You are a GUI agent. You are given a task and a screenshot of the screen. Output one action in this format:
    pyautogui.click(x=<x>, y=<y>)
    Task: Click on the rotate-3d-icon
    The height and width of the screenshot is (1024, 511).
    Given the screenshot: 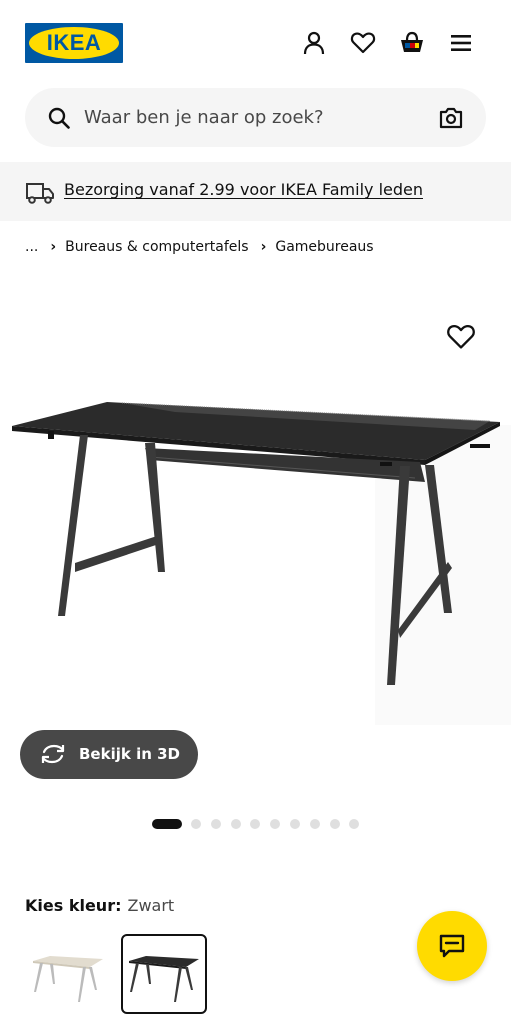 What is the action you would take?
    pyautogui.click(x=53, y=754)
    